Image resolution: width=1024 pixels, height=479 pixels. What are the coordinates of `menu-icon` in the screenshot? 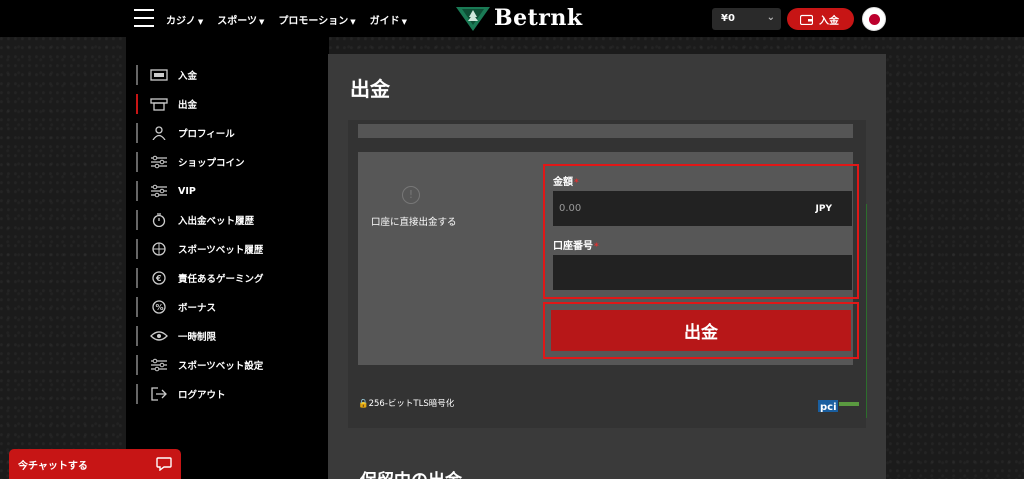 It's located at (144, 18).